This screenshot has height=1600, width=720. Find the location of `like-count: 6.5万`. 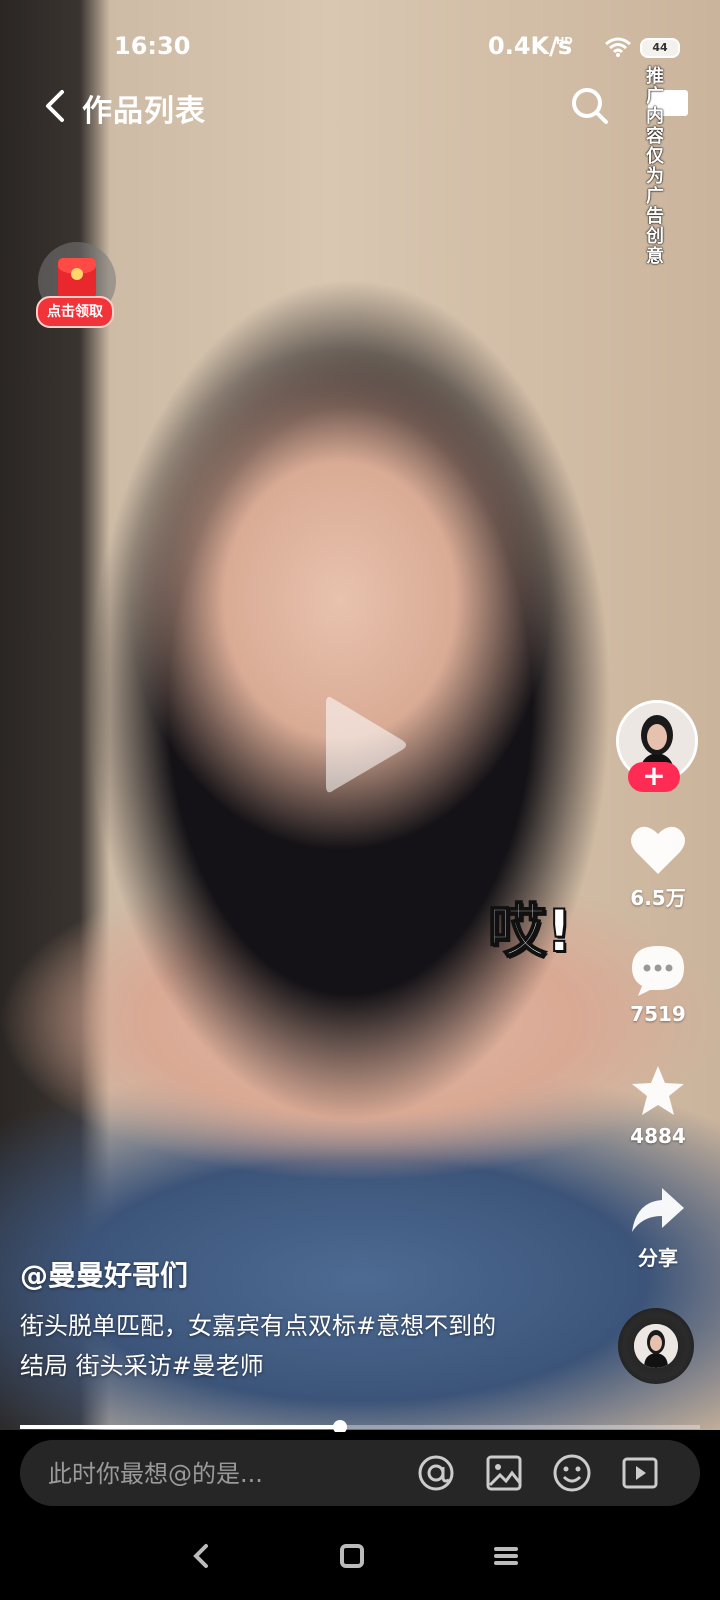

like-count: 6.5万 is located at coordinates (658, 898).